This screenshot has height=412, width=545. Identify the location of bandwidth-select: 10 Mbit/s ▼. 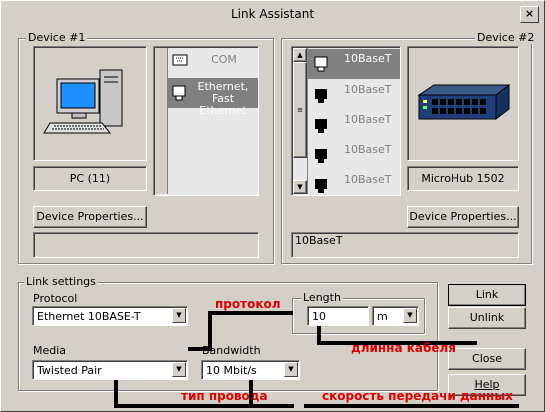
(250, 370).